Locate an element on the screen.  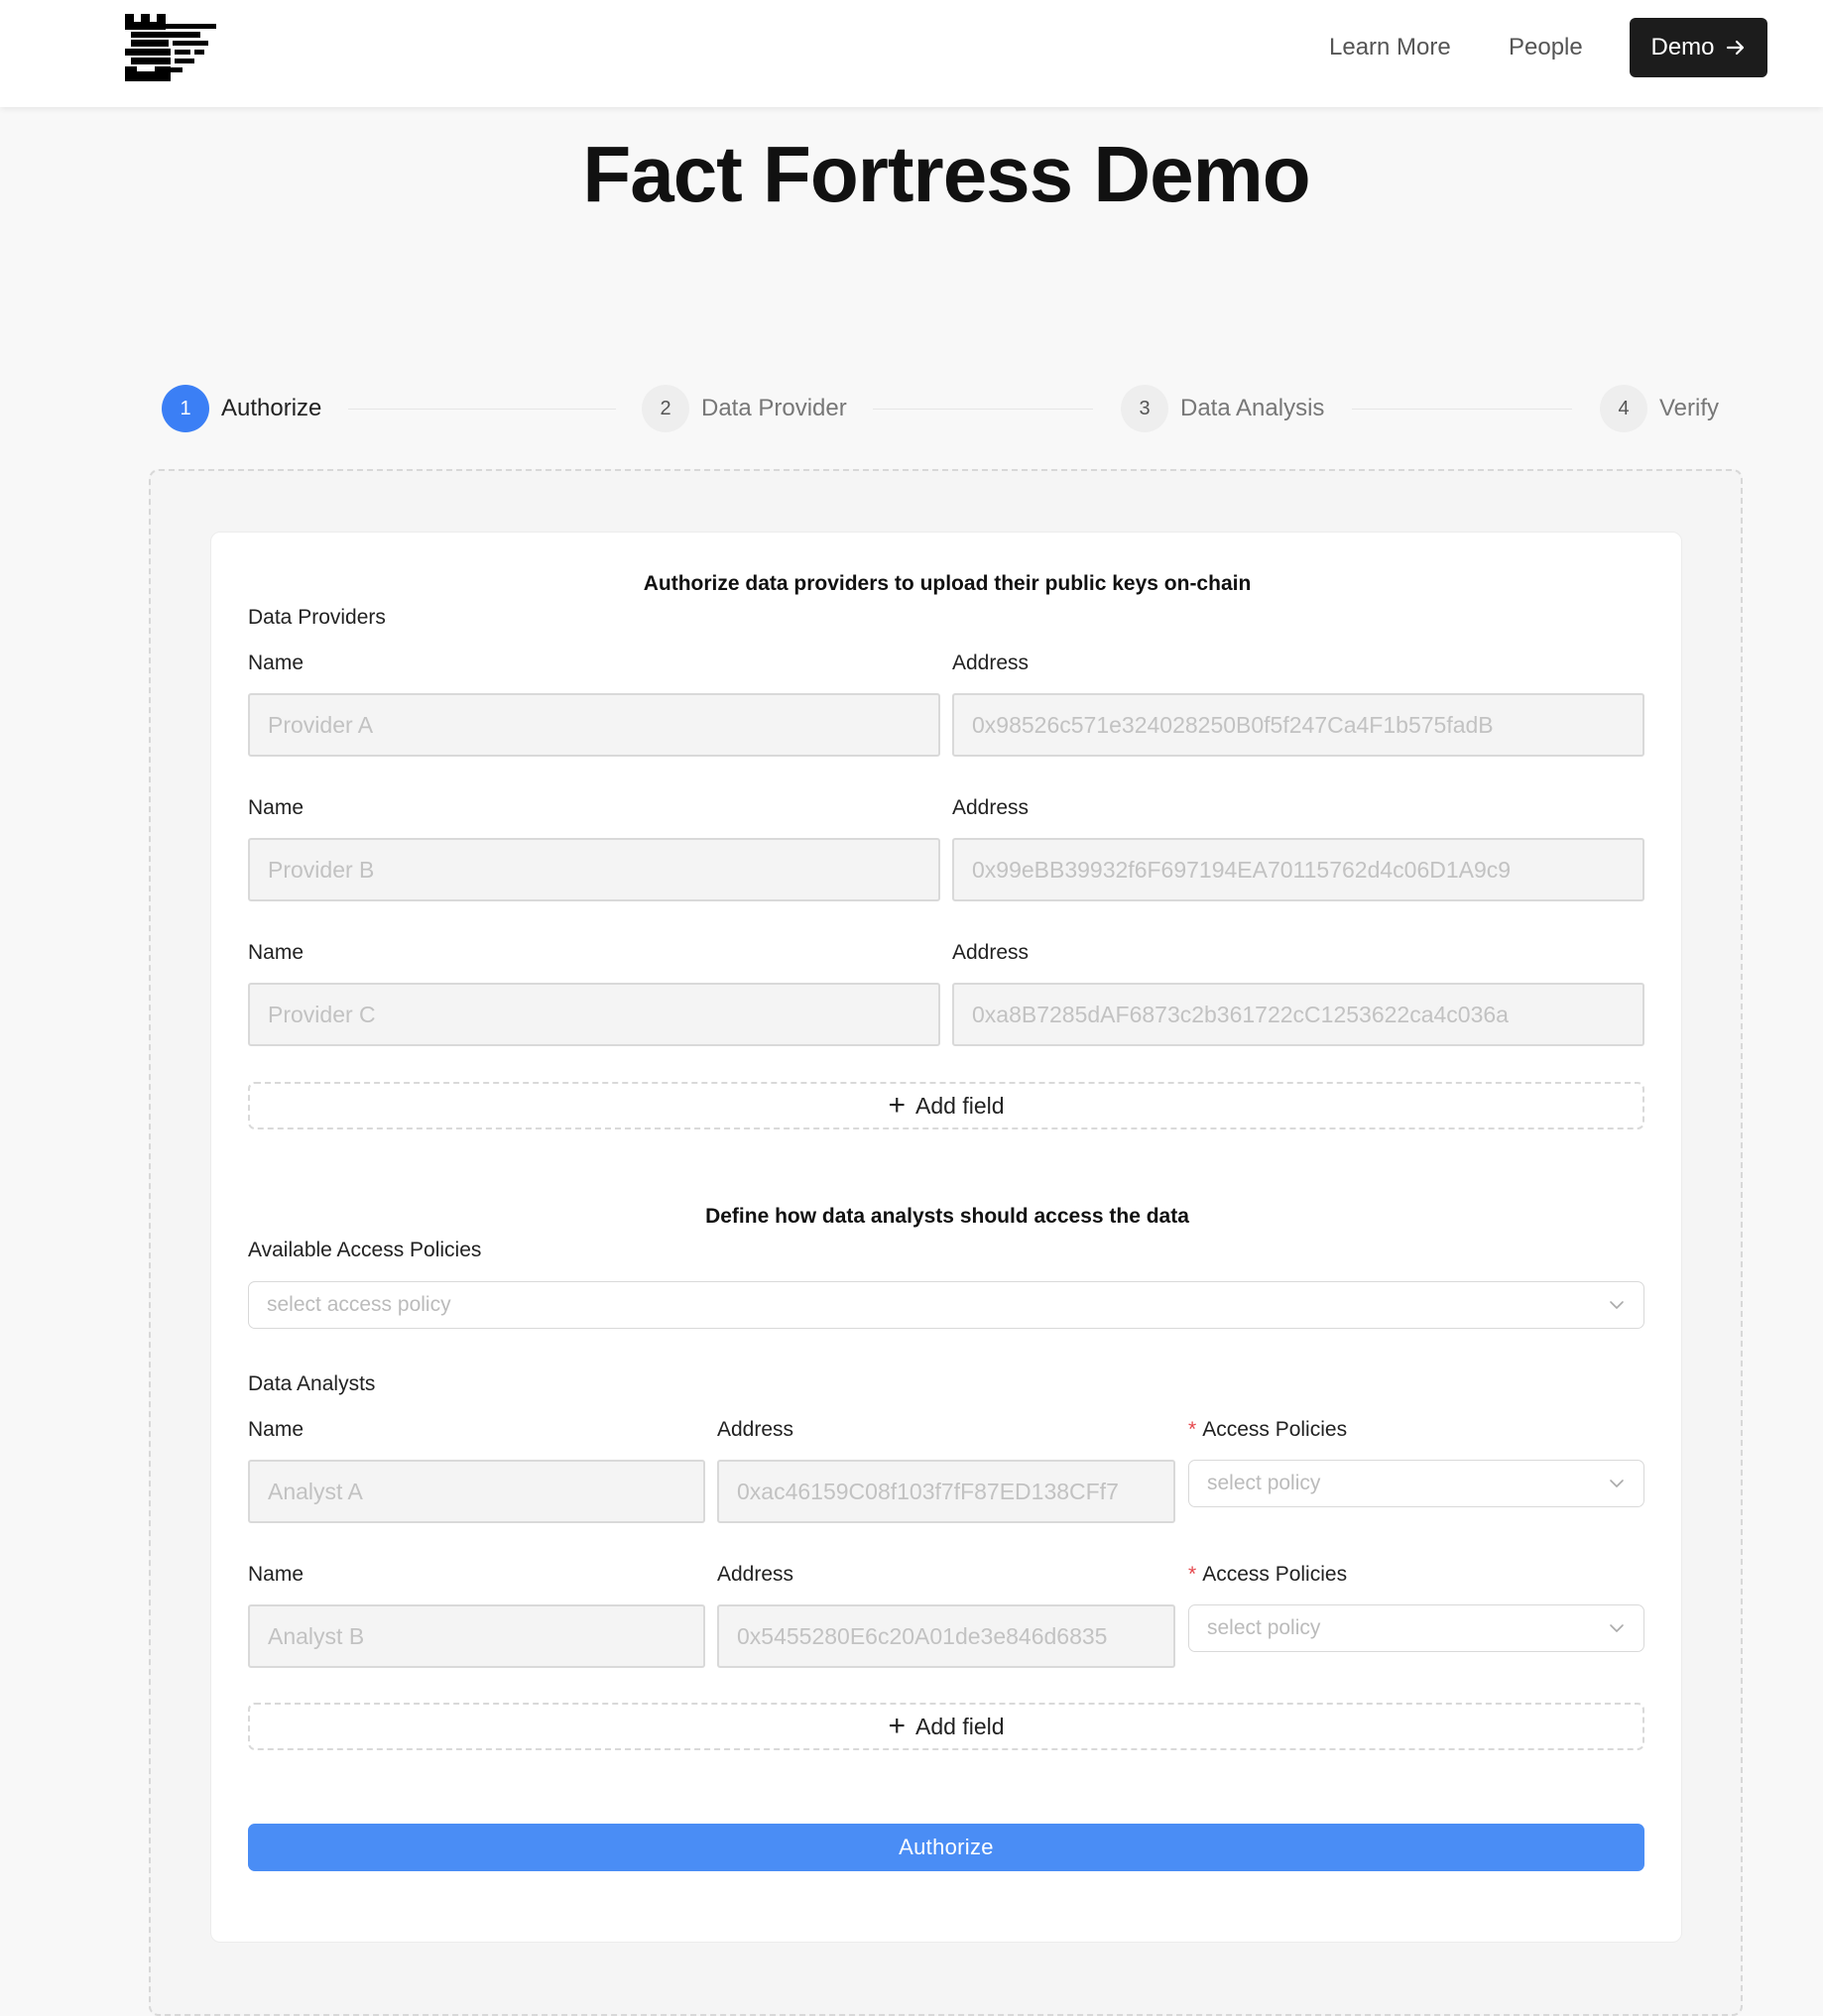
step-verify: 4 Verify is located at coordinates (1659, 408).